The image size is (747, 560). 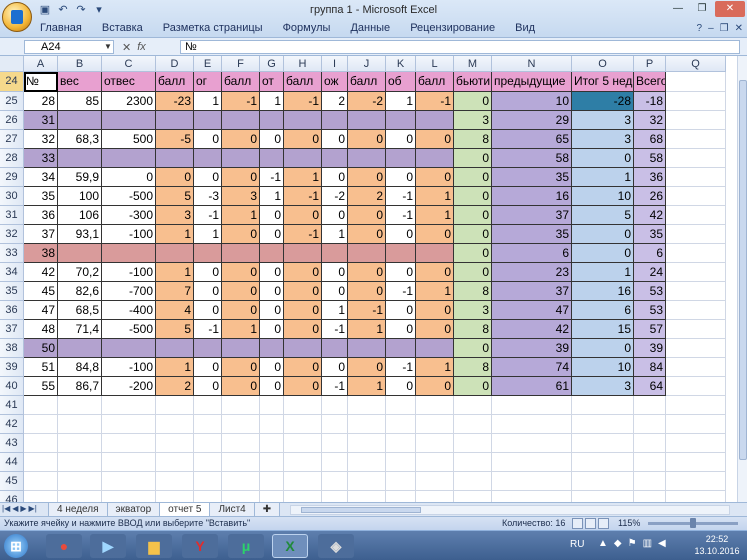 What do you see at coordinates (246, 546) in the screenshot?
I see `torrent-taskbar-icon: μ` at bounding box center [246, 546].